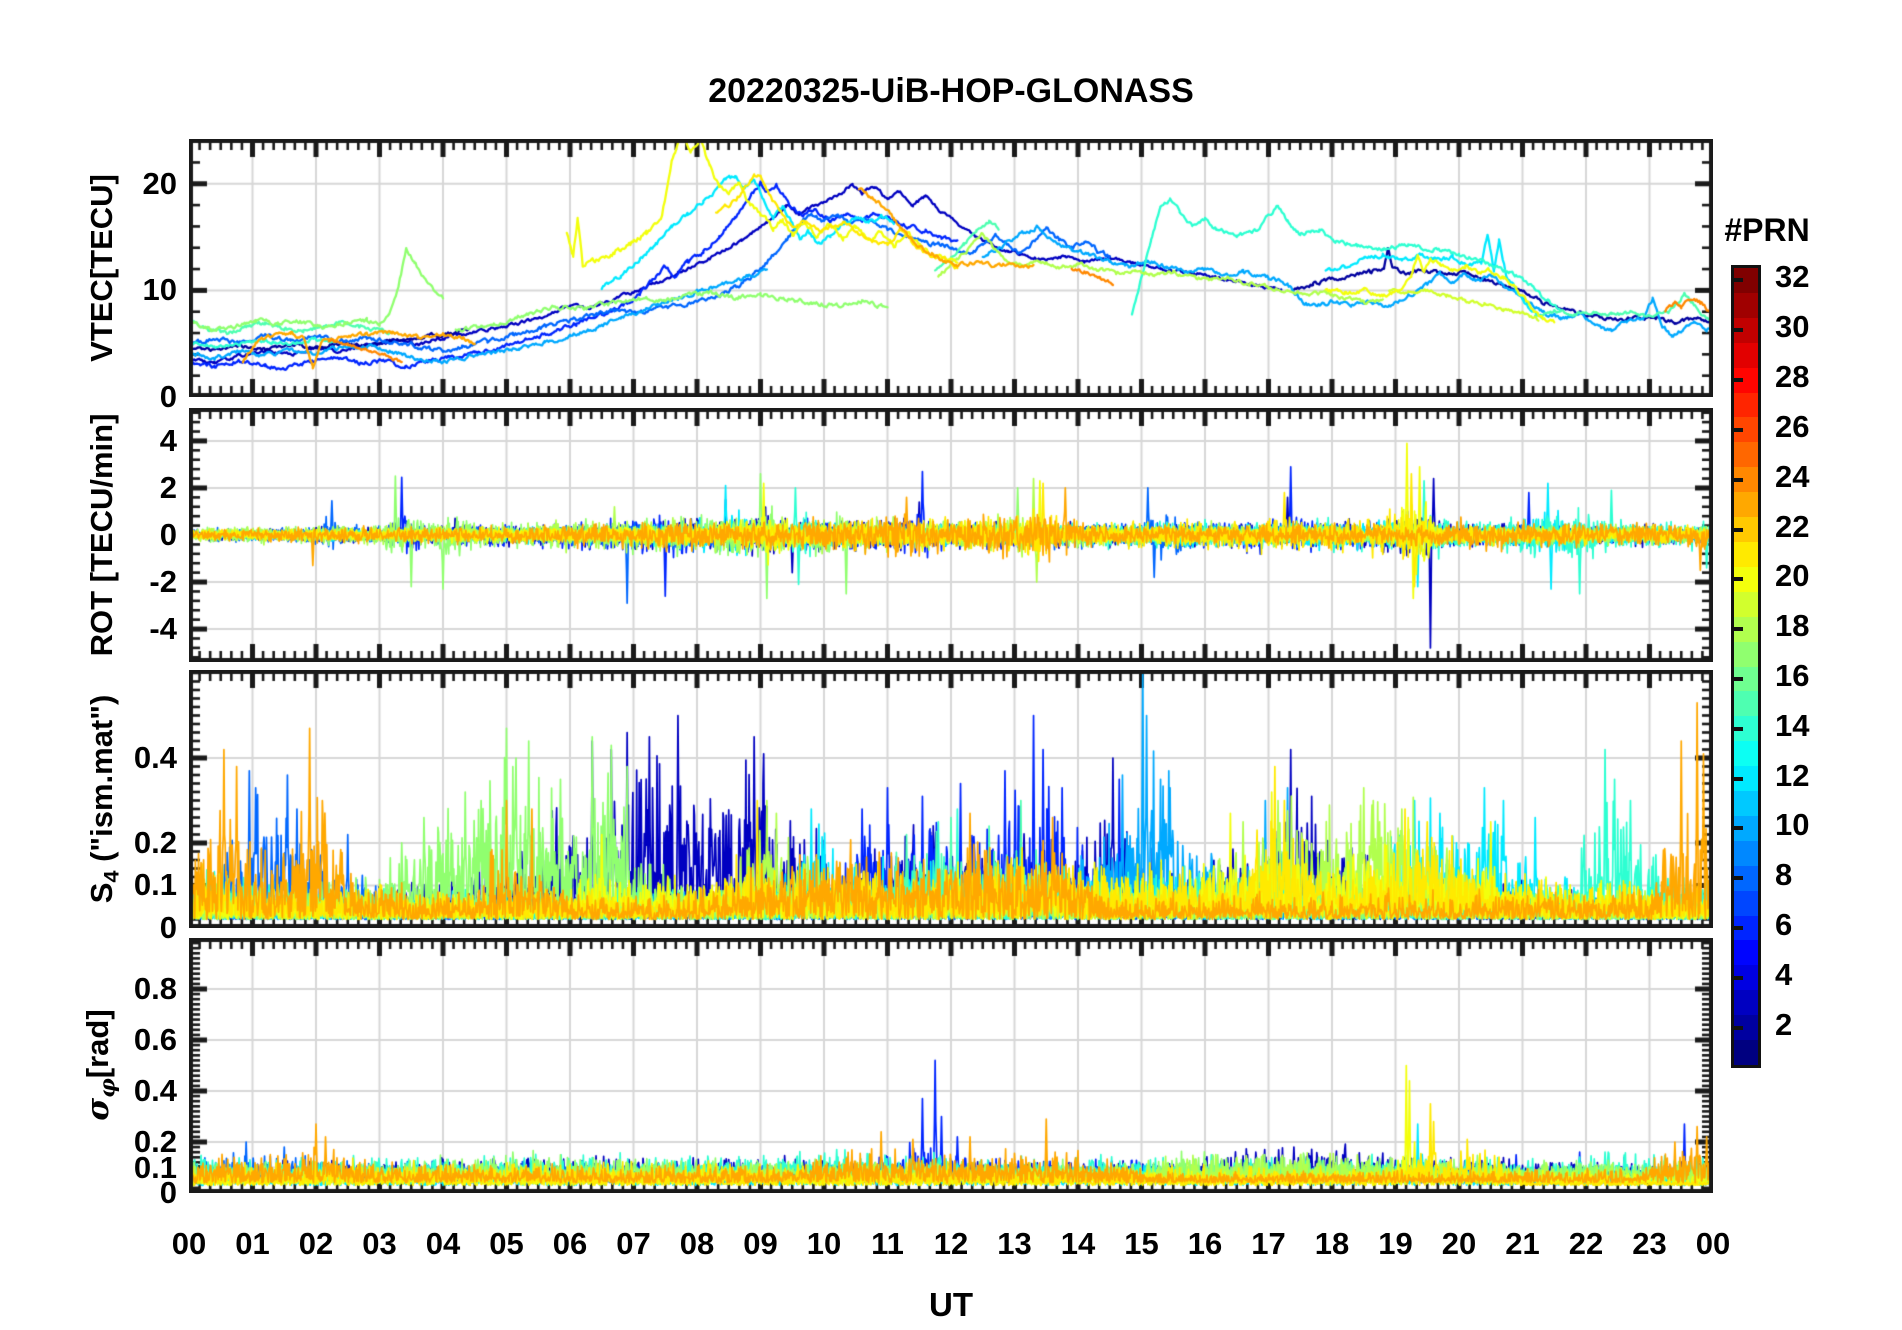 This screenshot has width=1902, height=1330. What do you see at coordinates (1792, 576) in the screenshot?
I see `colorbar-tick-label: 20` at bounding box center [1792, 576].